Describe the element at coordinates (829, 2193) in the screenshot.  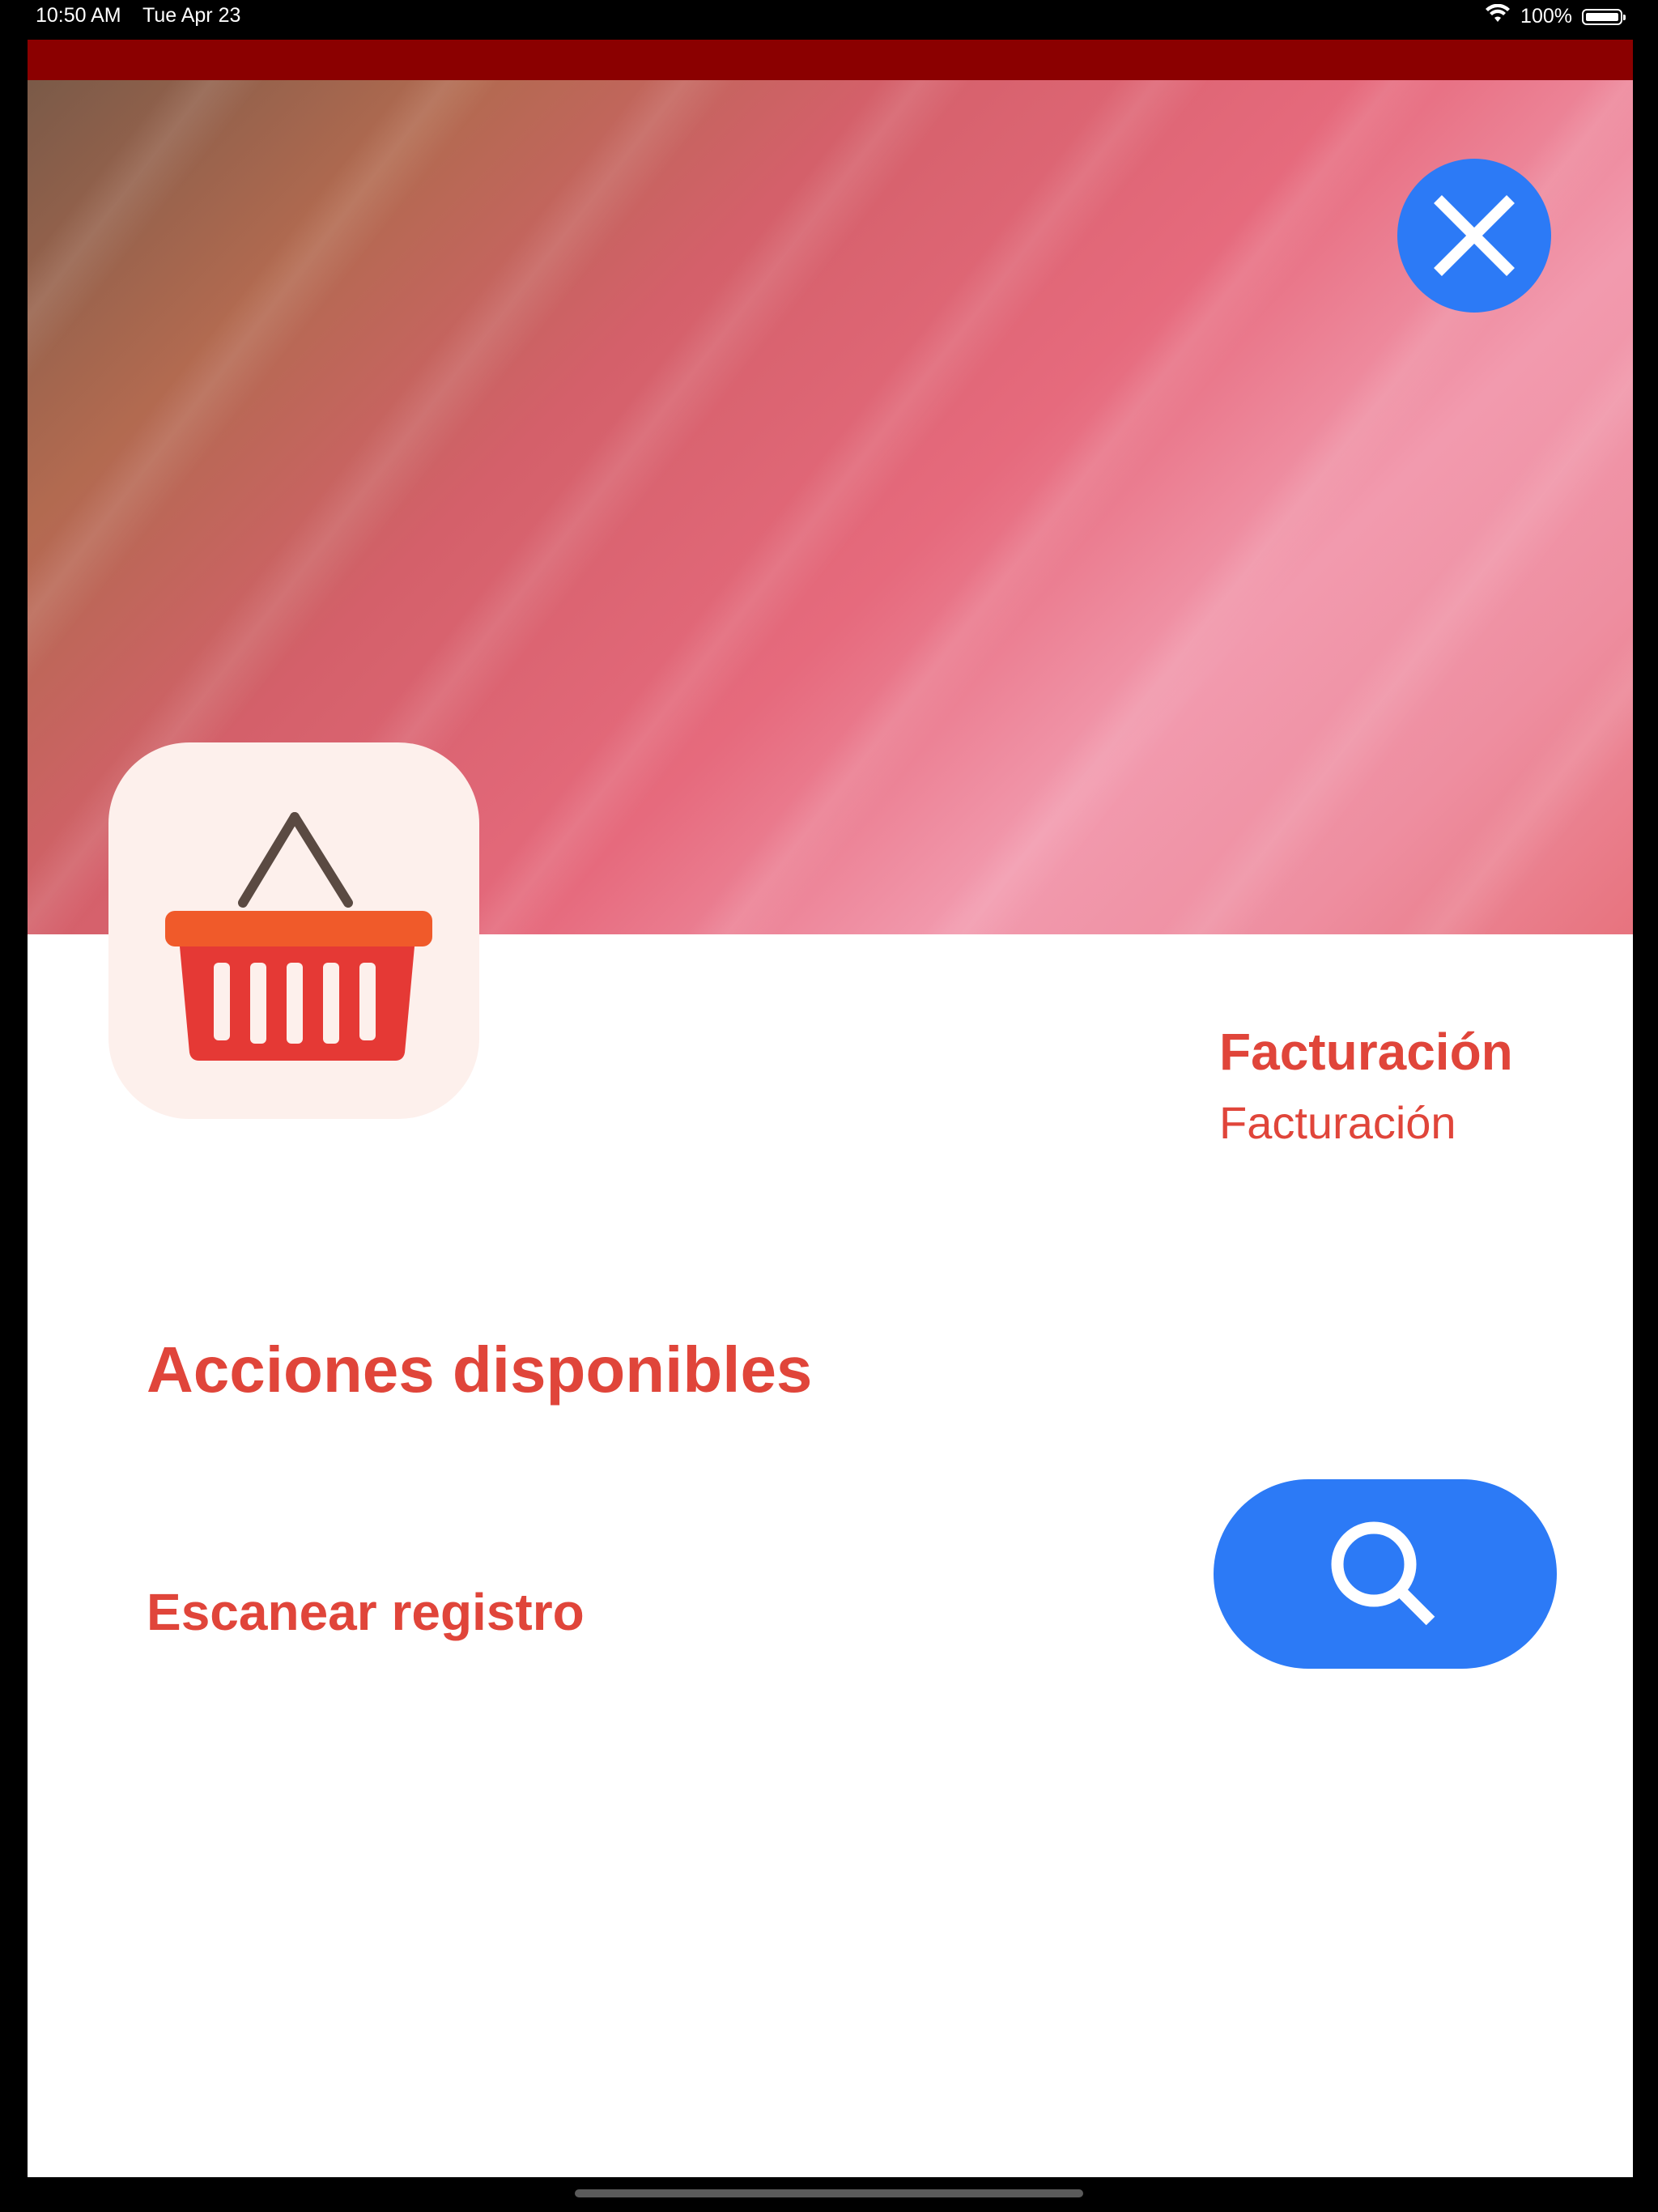
I see `home-indicator` at that location.